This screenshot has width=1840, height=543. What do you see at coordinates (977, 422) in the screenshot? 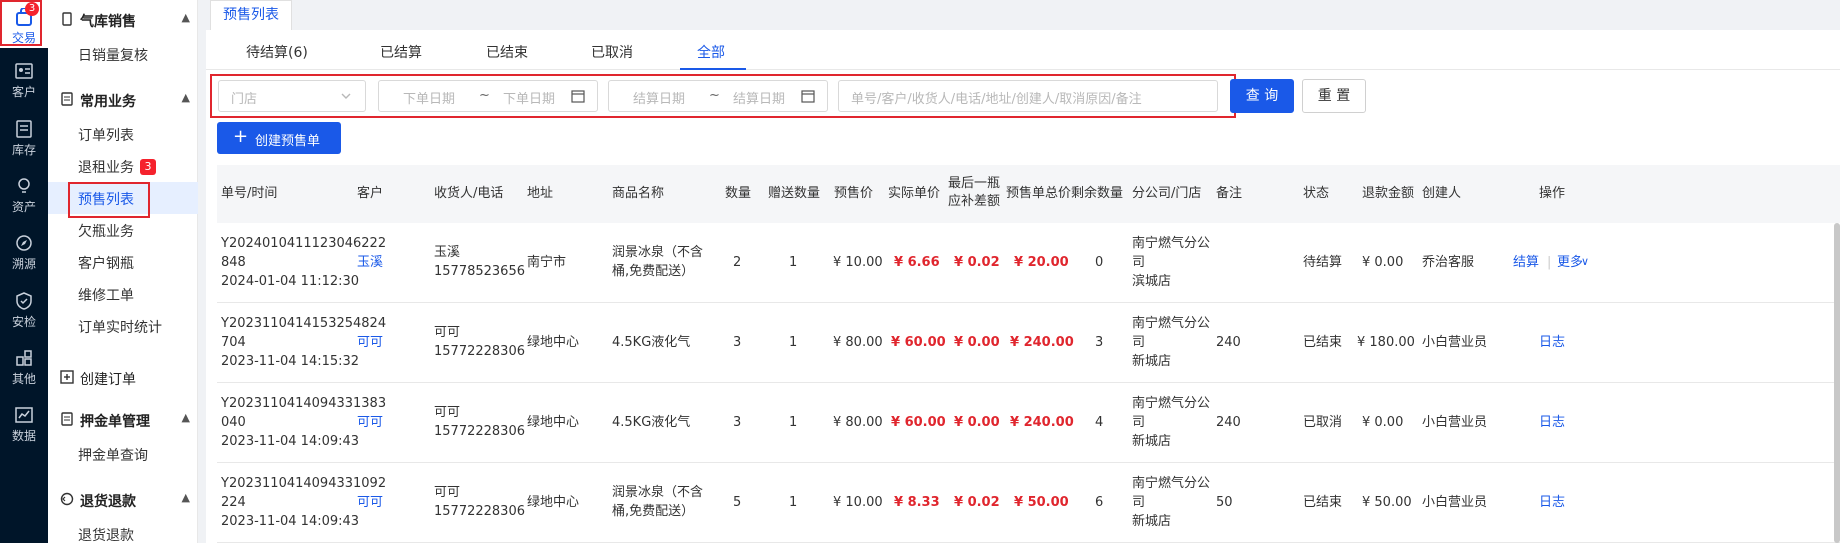
I see `last-diff: ¥ 0.00` at bounding box center [977, 422].